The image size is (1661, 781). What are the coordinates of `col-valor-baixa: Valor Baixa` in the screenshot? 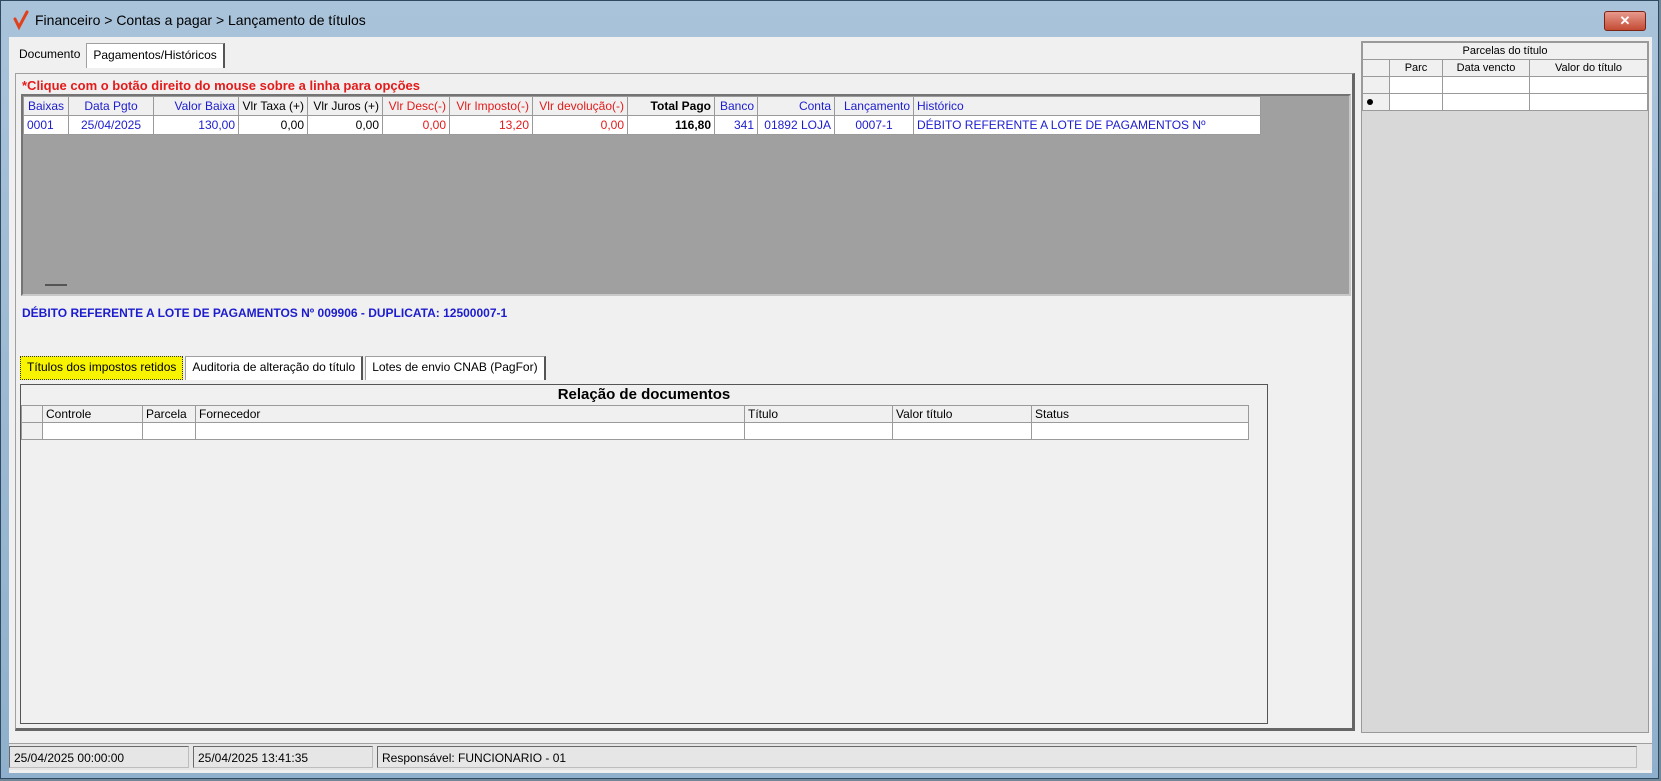 It's located at (196, 106).